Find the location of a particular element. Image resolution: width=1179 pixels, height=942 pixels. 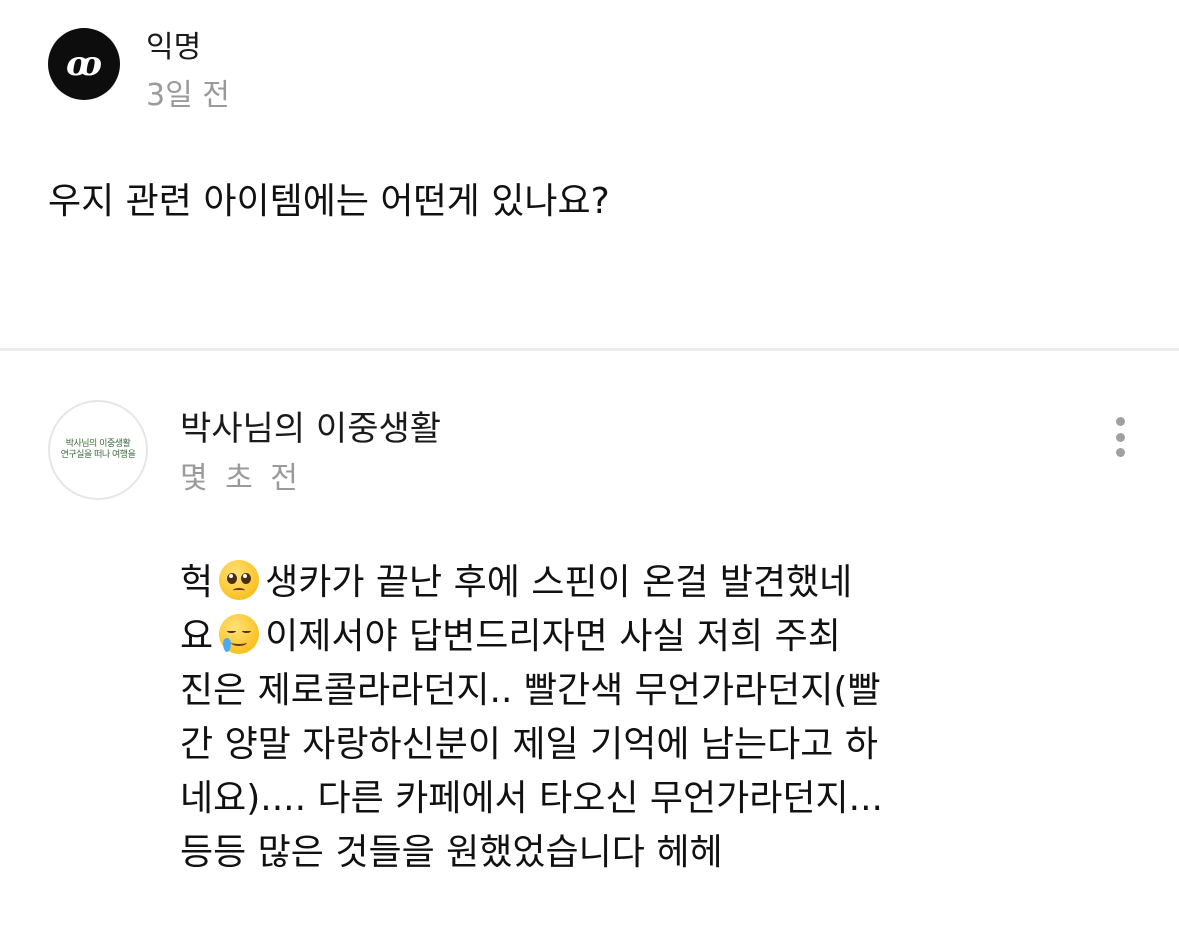

answer-line: 요 이제서야 답변드리자면 사실 저희 주최 is located at coordinates (580, 637).